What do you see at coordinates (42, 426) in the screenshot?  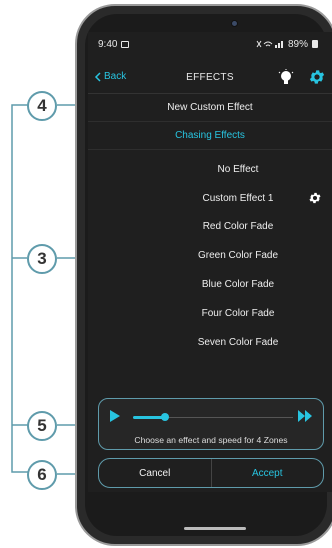 I see `callout-5: 5` at bounding box center [42, 426].